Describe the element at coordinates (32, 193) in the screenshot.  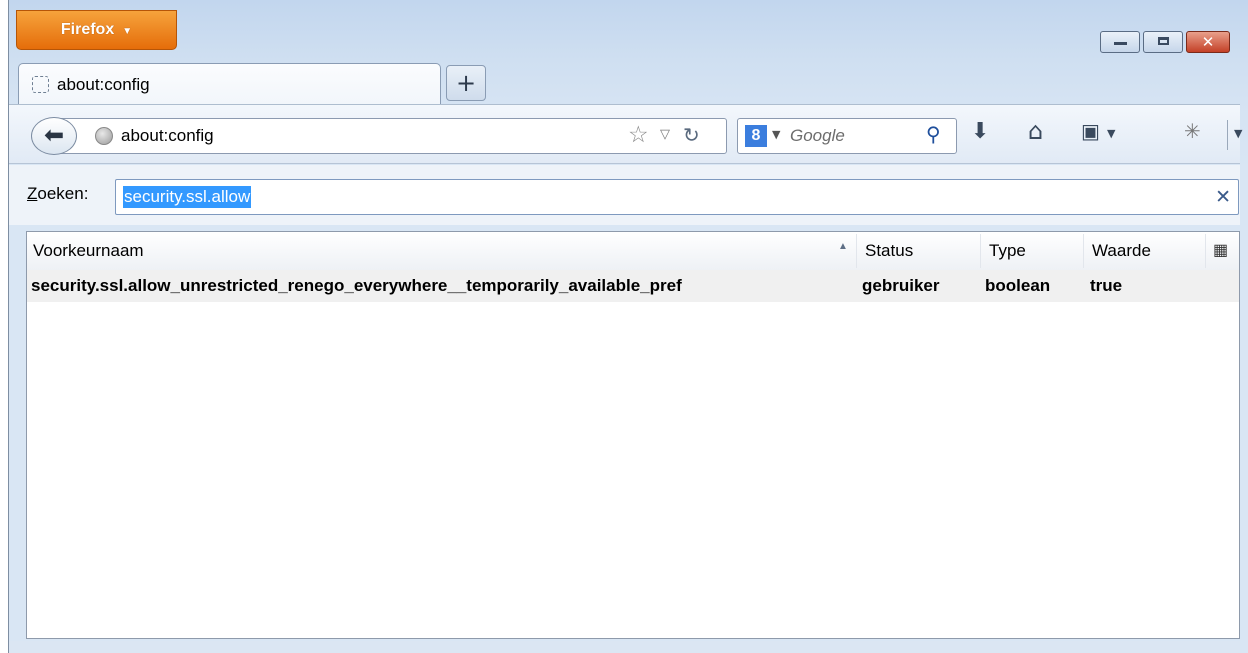
I see `find-label-accesskey: Z` at that location.